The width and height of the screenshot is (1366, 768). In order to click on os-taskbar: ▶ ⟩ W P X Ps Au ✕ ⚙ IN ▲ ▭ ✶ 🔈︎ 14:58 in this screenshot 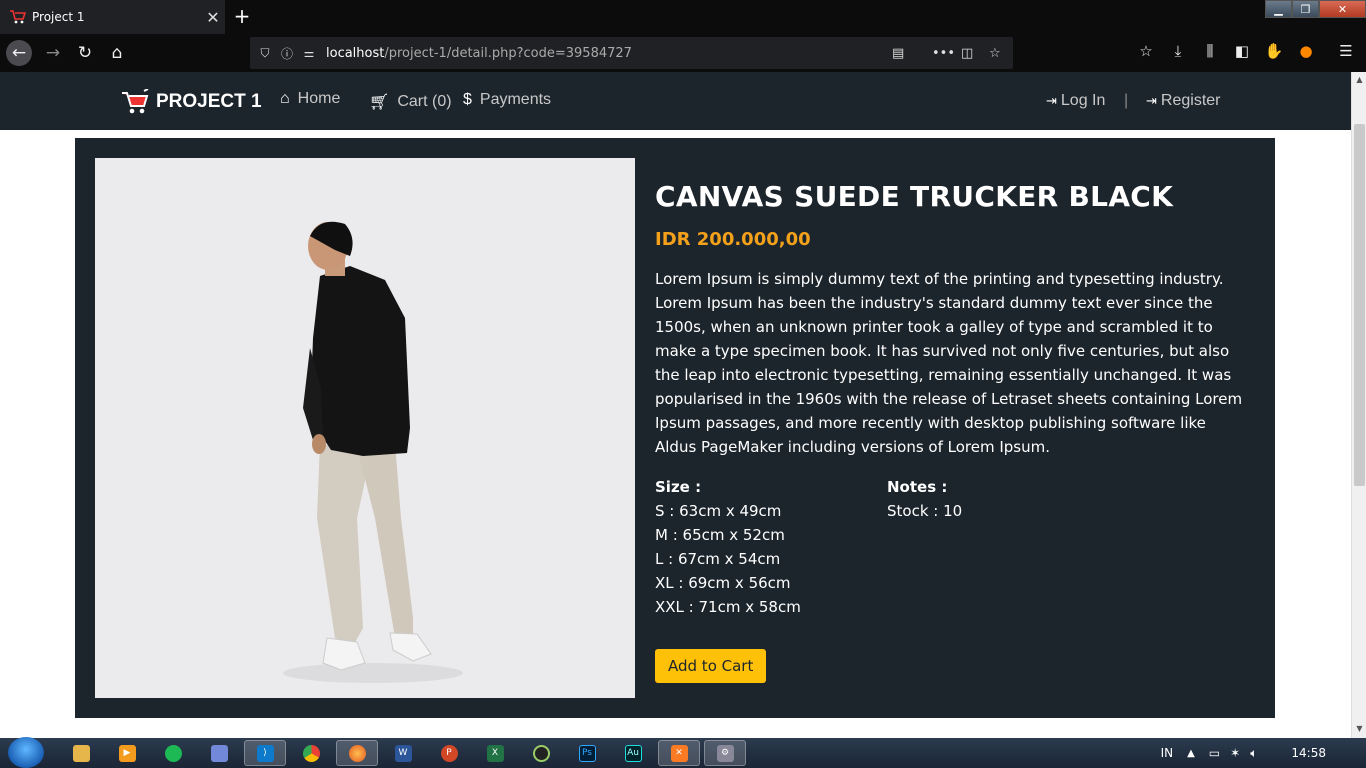, I will do `click(683, 752)`.